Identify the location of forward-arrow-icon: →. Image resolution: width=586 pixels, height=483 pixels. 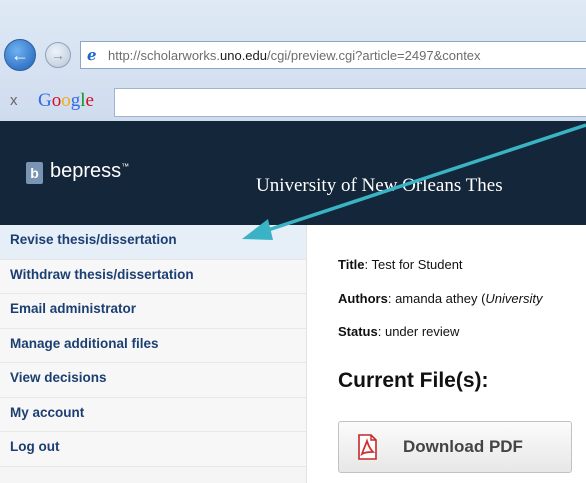
(58, 55).